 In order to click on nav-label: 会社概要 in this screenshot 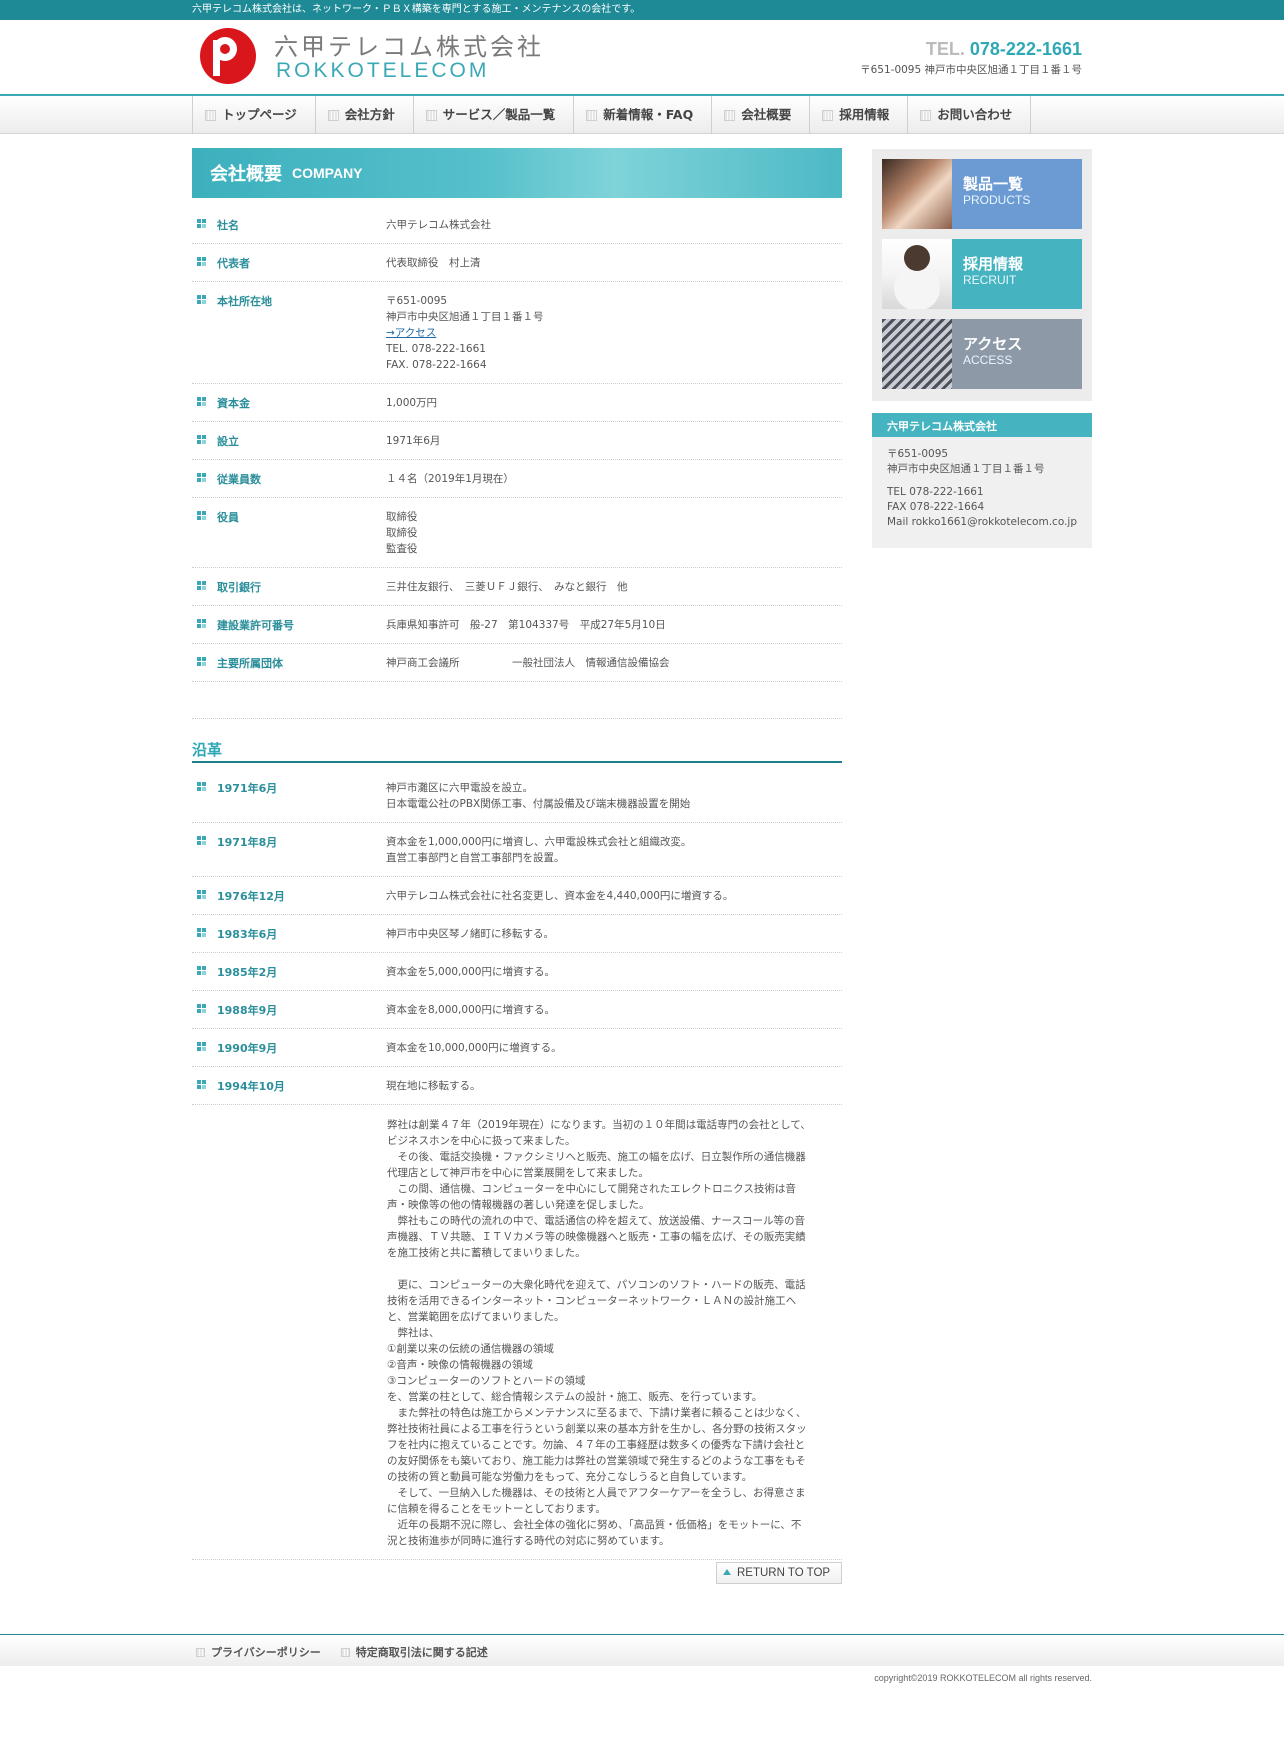, I will do `click(766, 114)`.